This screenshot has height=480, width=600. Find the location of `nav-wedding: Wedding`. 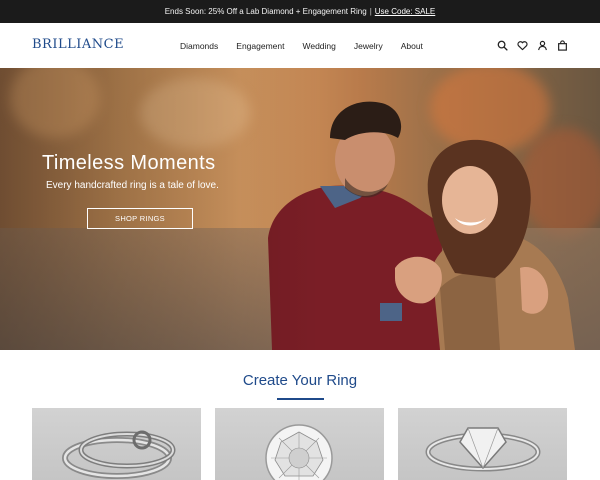

nav-wedding: Wedding is located at coordinates (318, 46).